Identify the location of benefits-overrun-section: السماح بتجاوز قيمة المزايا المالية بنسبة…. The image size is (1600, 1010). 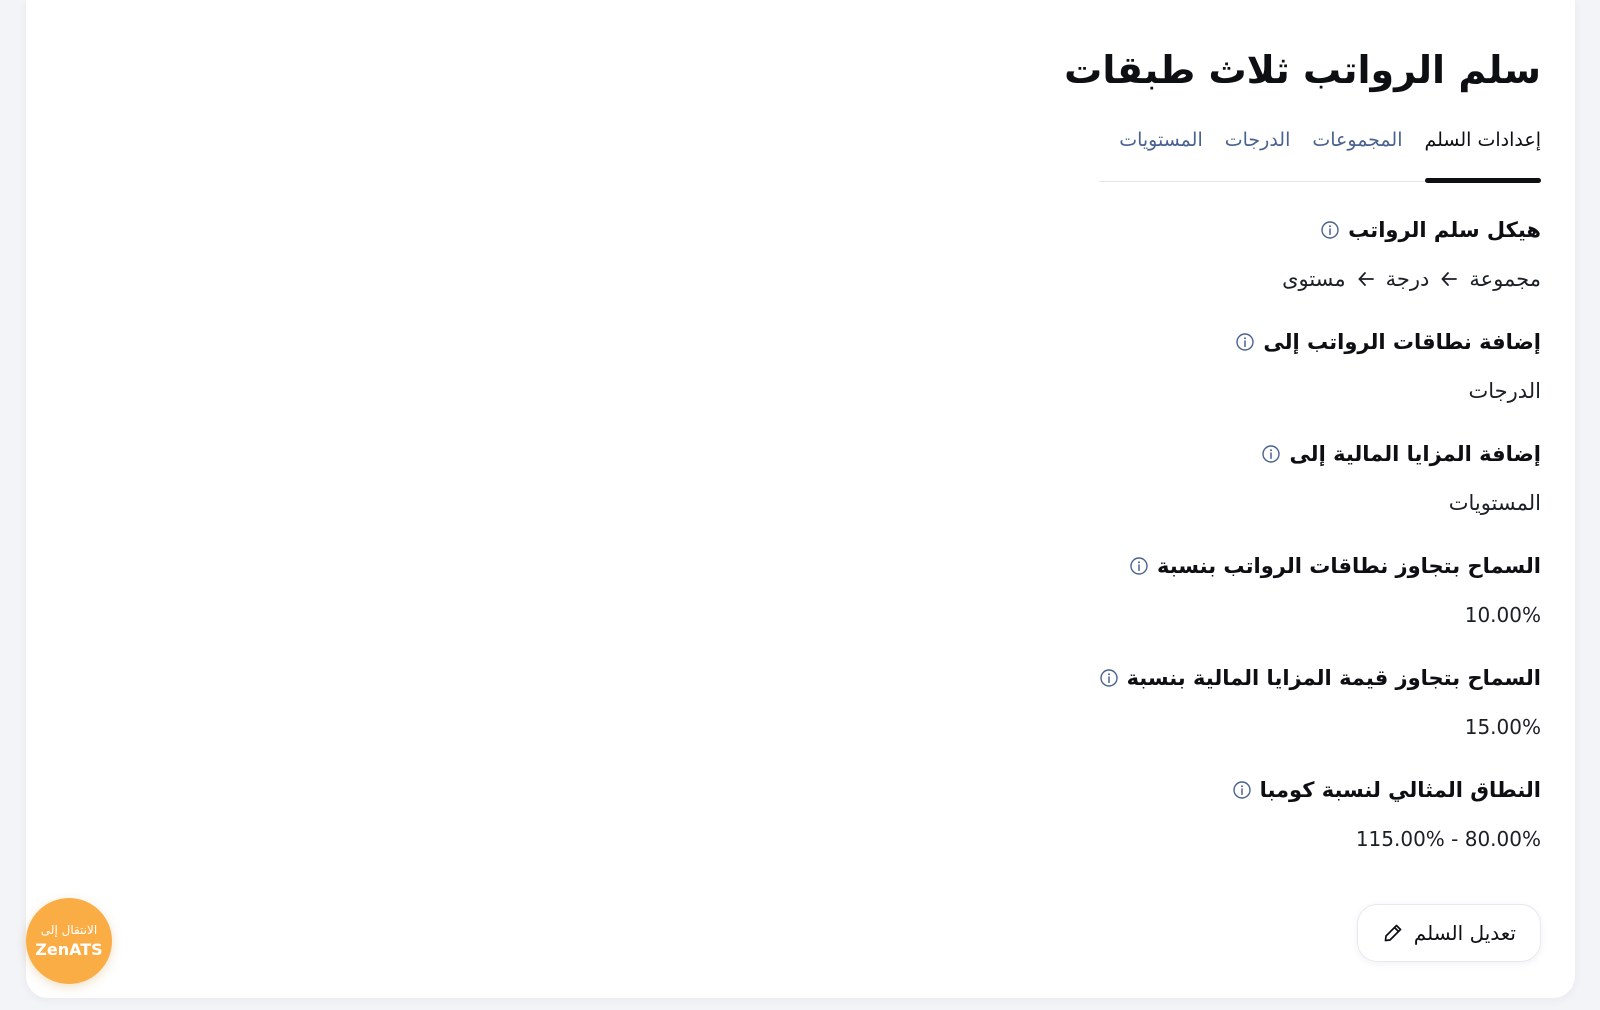
(1320, 702).